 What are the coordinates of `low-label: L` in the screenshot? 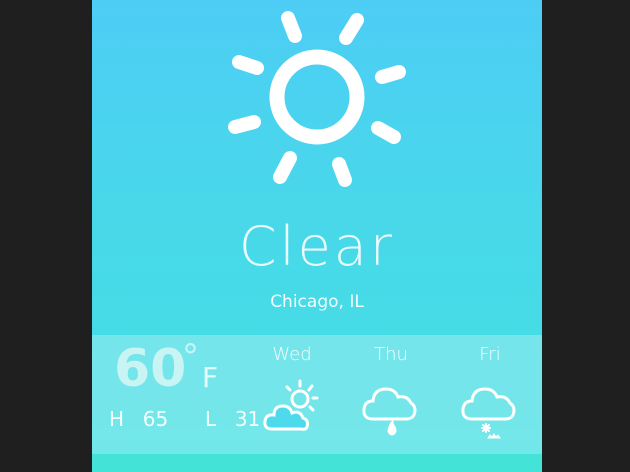 It's located at (210, 419).